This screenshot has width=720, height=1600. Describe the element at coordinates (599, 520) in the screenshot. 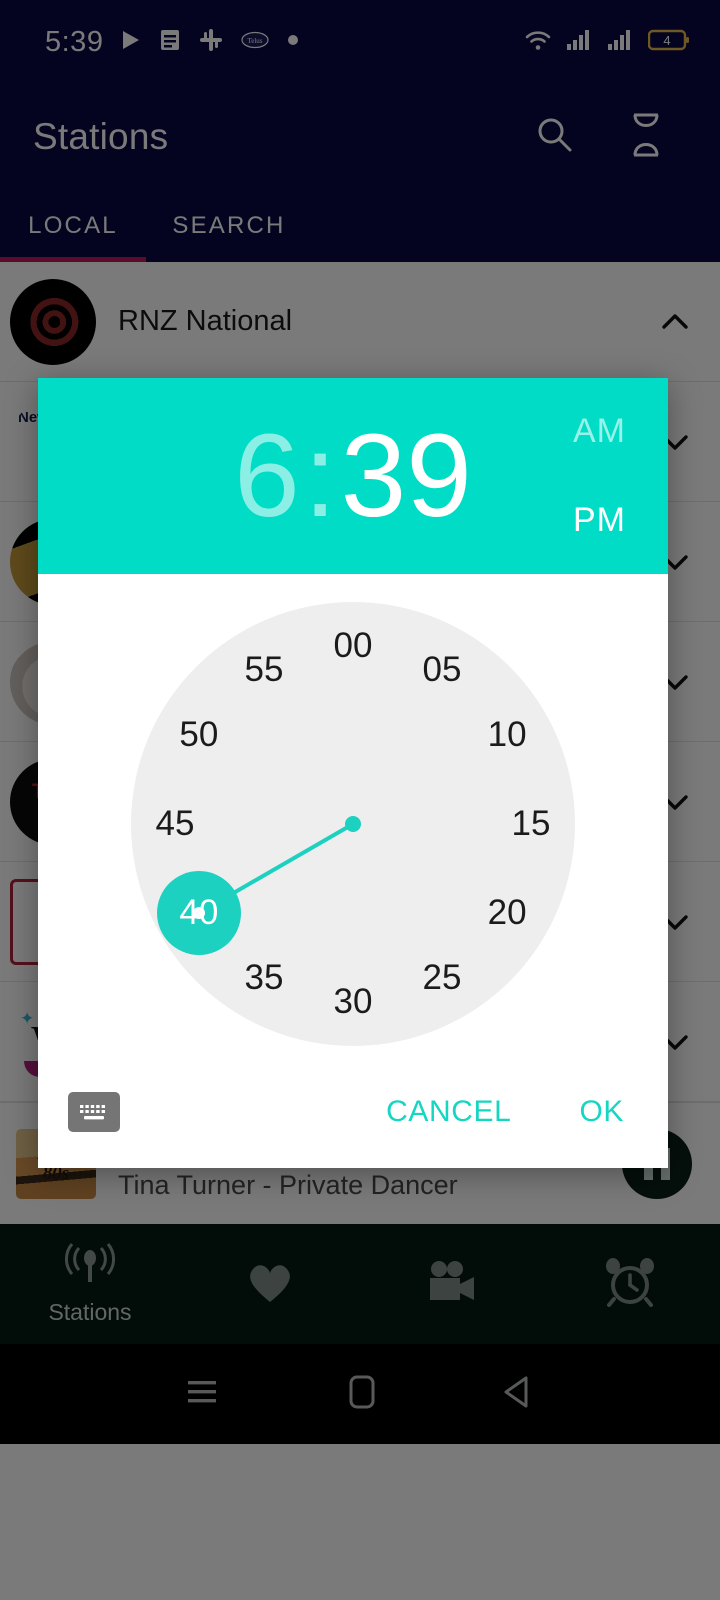

I see `pm-option: PM` at that location.